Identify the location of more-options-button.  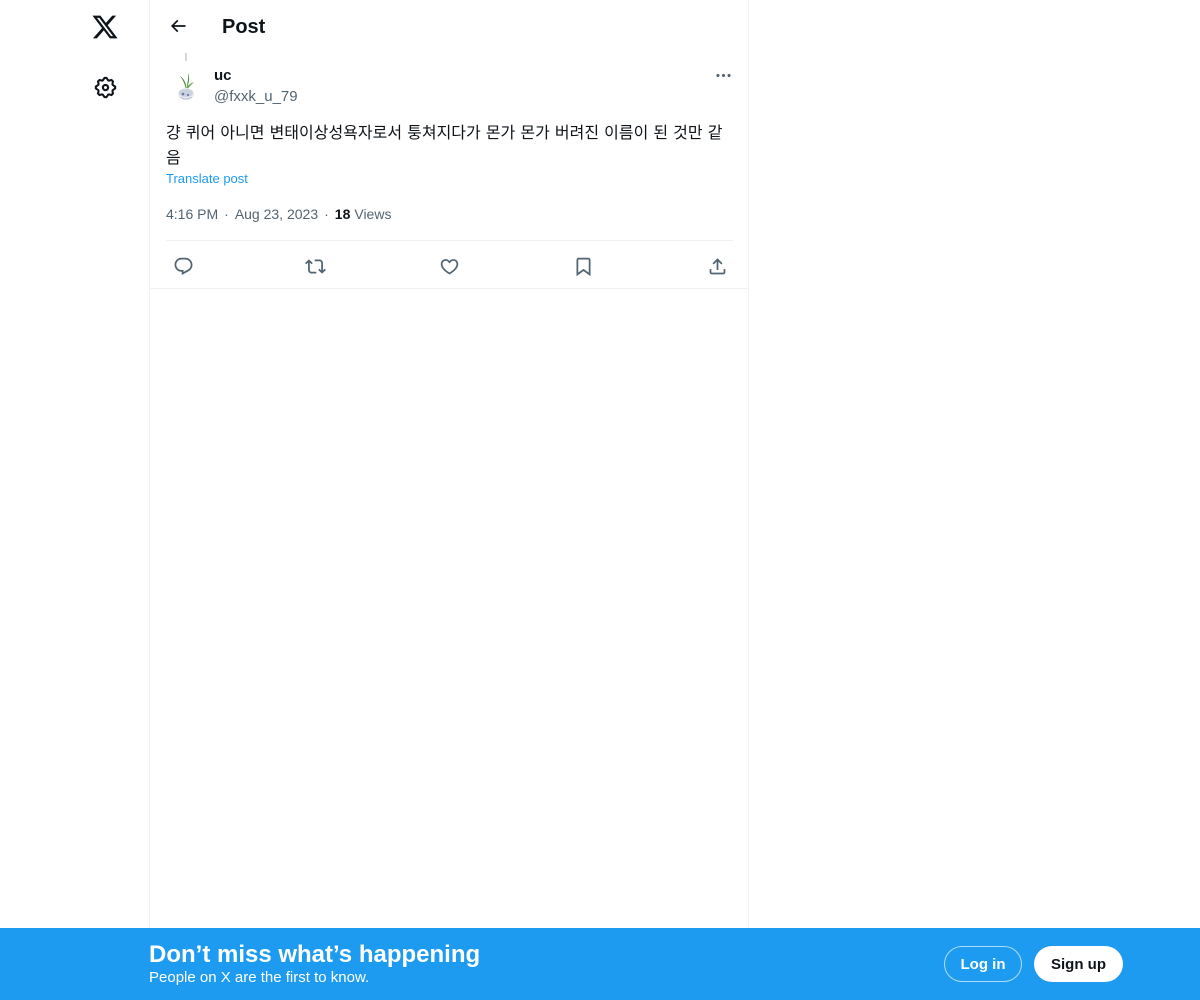
(723, 75).